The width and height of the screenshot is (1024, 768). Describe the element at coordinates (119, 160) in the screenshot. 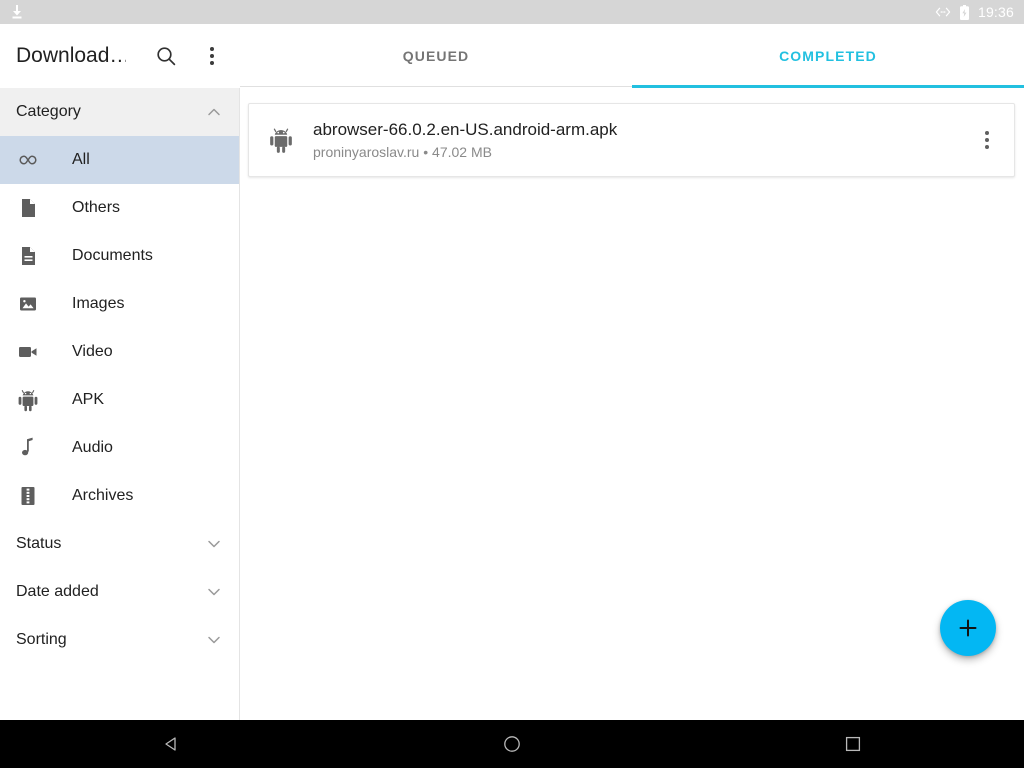

I see `sidebar-item-all: All` at that location.